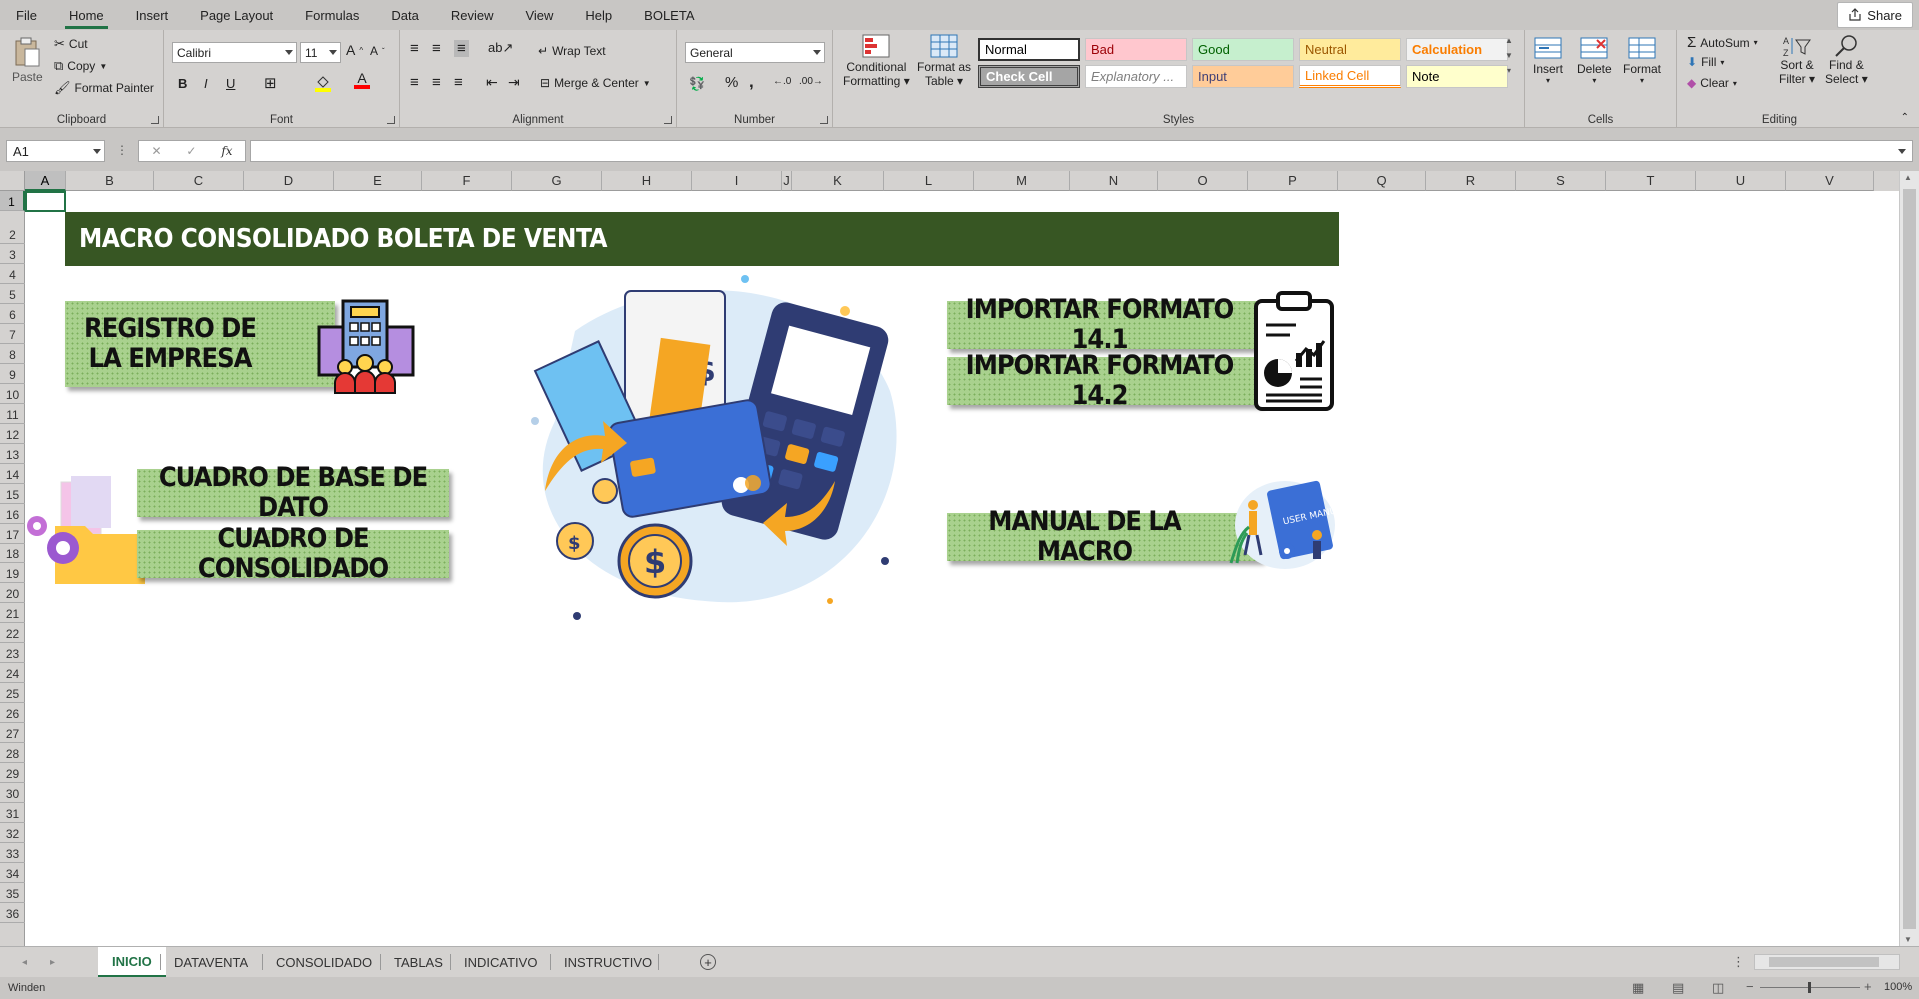 Image resolution: width=1919 pixels, height=999 pixels. Describe the element at coordinates (1905, 117) in the screenshot. I see `collapse-ribbon-button: ⌃` at that location.